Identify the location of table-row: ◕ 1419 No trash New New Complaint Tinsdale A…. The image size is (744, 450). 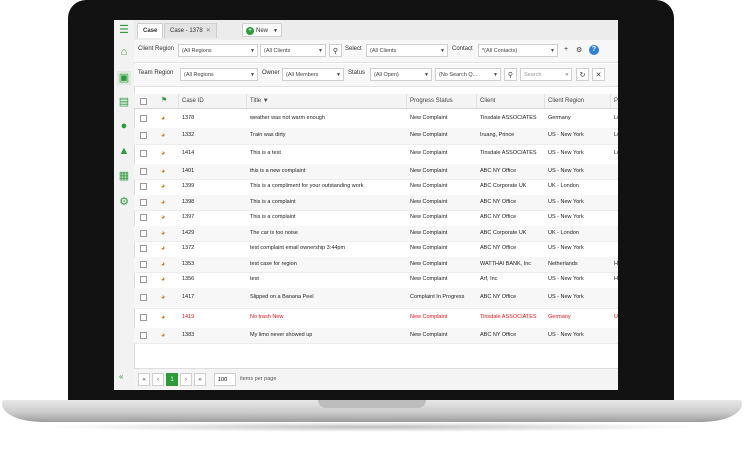
(376, 318).